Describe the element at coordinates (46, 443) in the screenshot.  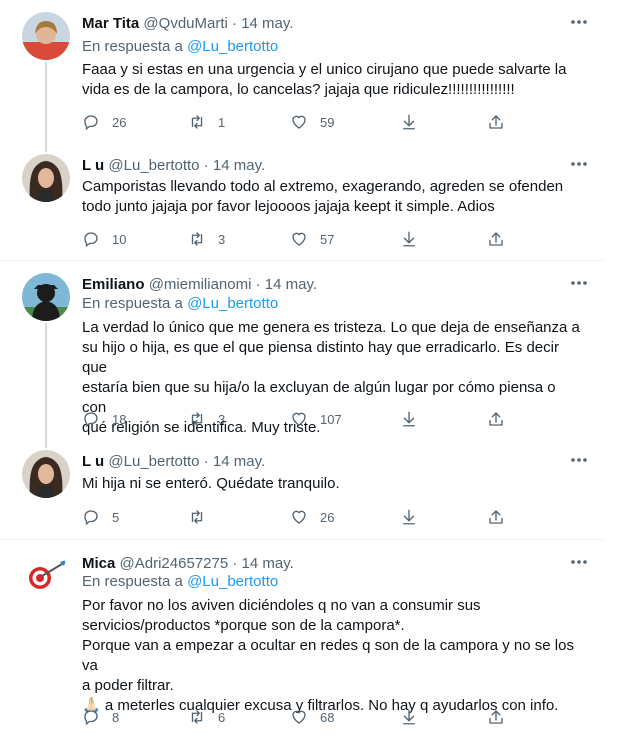
I see `thread-line` at that location.